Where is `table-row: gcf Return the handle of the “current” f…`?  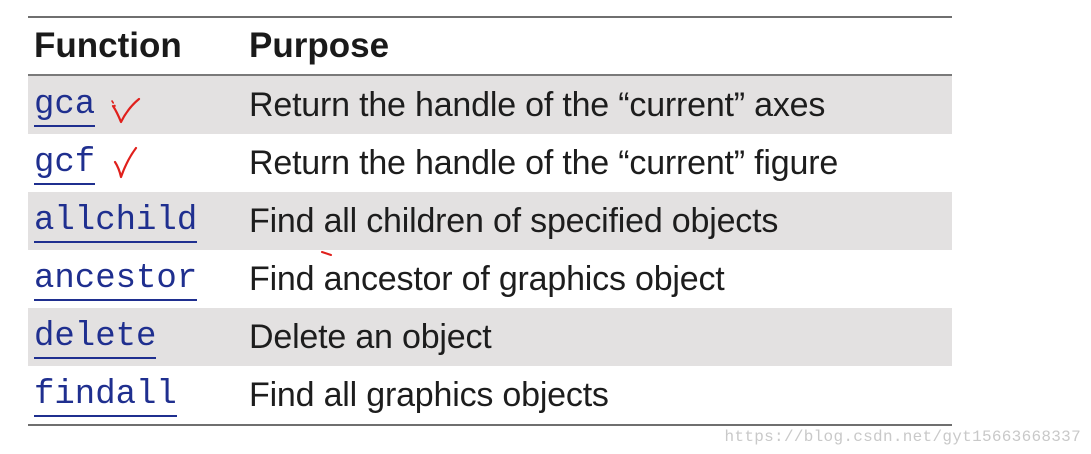
table-row: gcf Return the handle of the “current” f… is located at coordinates (490, 163).